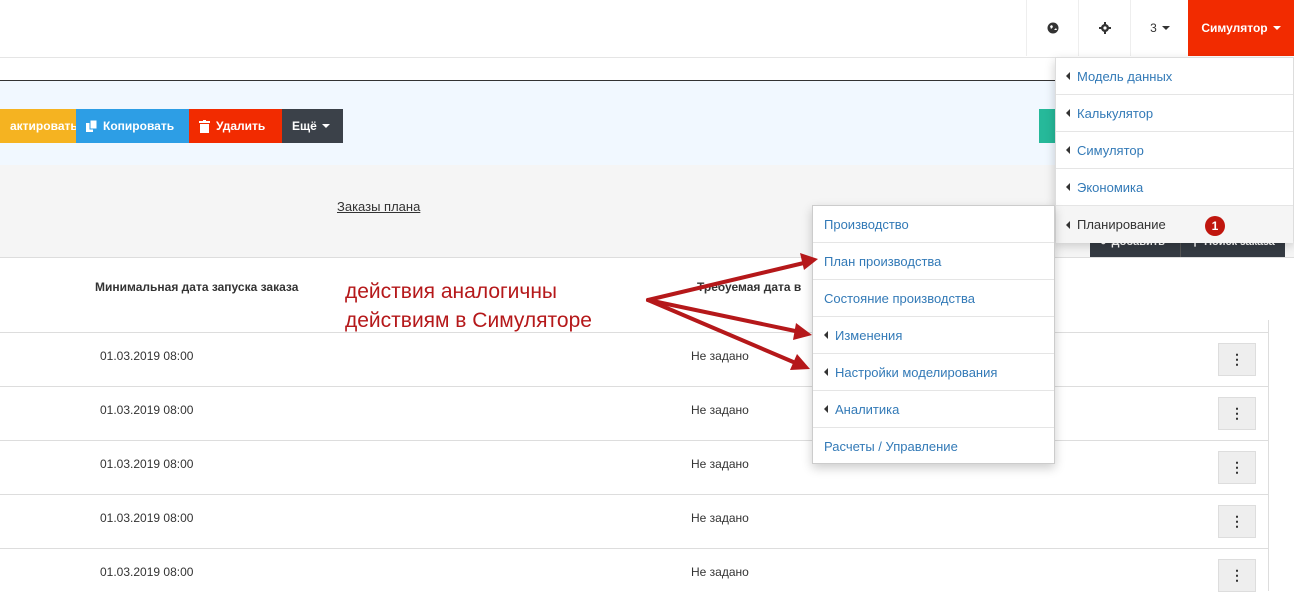  I want to click on menu-item-simulator: Симулятор, so click(1174, 150).